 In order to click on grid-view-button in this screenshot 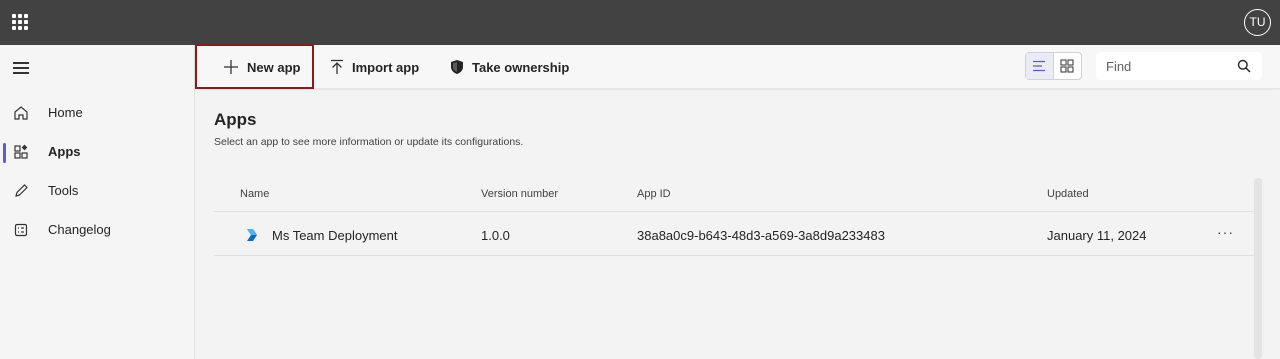, I will do `click(1067, 66)`.